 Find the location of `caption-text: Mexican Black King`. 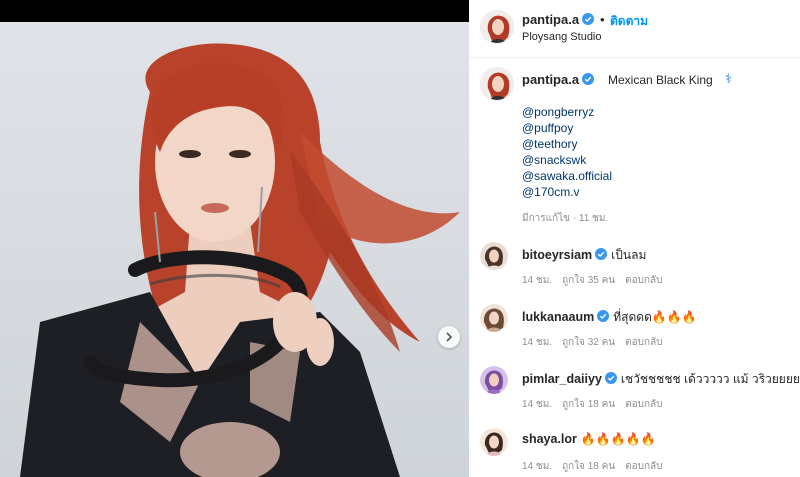

caption-text: Mexican Black King is located at coordinates (660, 80).